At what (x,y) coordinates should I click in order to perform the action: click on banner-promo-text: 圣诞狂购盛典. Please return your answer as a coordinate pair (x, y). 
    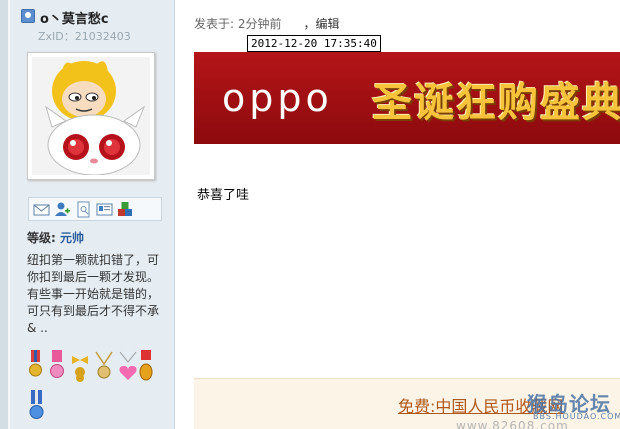
    Looking at the image, I should click on (496, 102).